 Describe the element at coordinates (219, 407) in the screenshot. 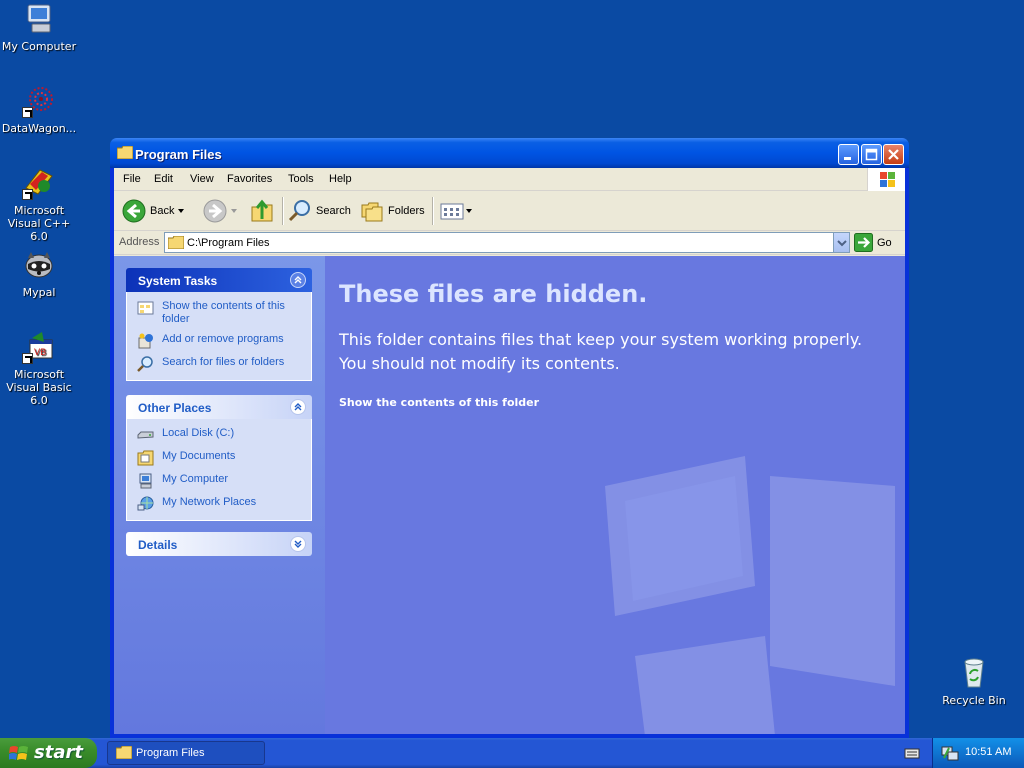

I see `other-places-header: Other Places` at that location.